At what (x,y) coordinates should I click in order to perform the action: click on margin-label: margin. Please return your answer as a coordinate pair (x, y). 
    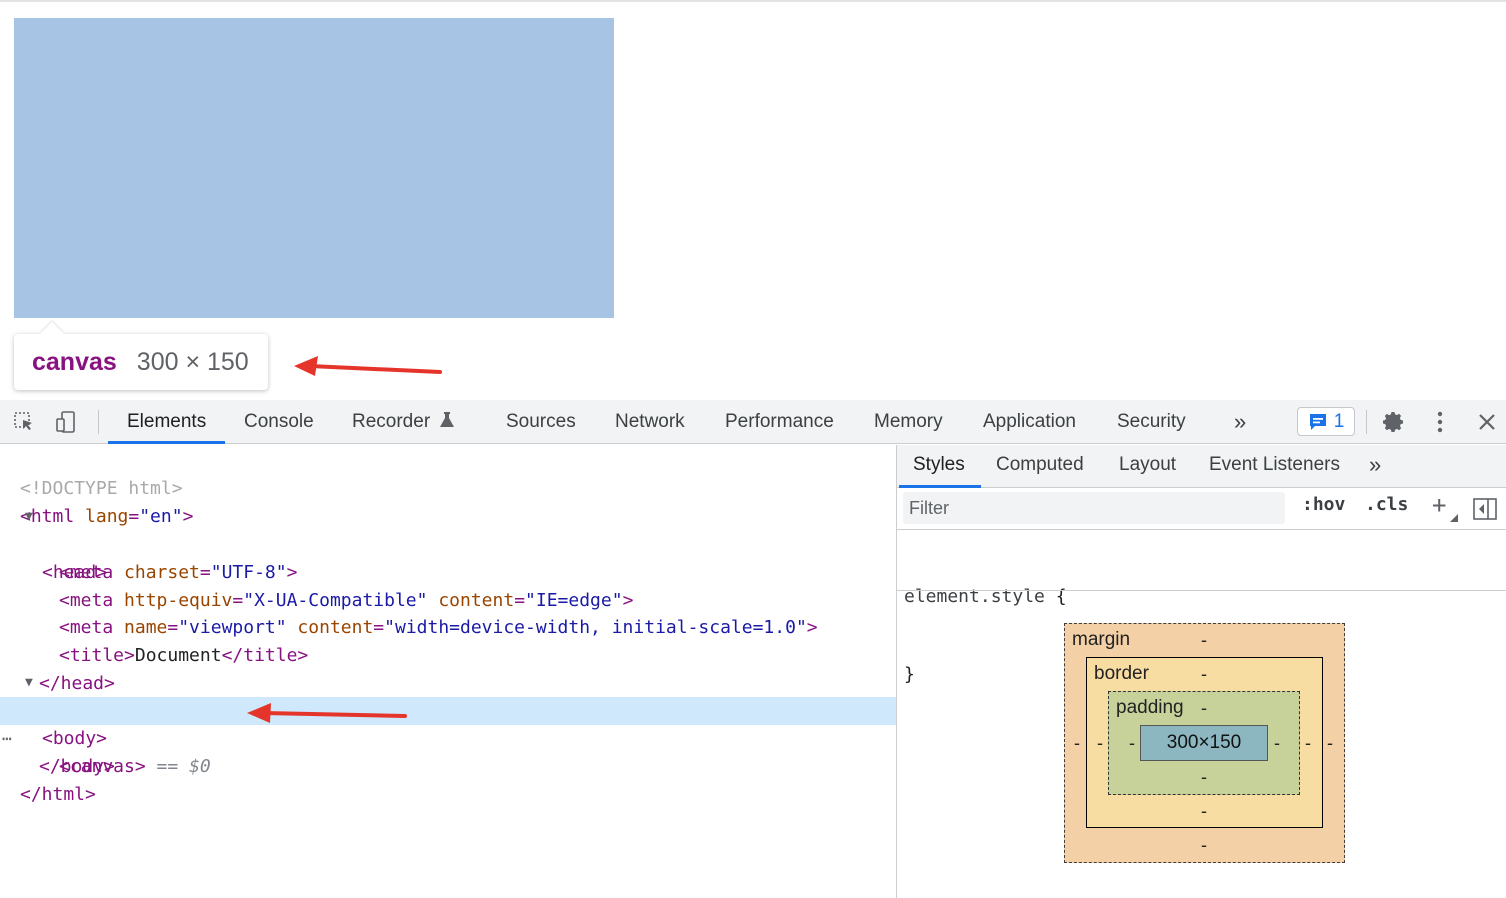
    Looking at the image, I should click on (1101, 639).